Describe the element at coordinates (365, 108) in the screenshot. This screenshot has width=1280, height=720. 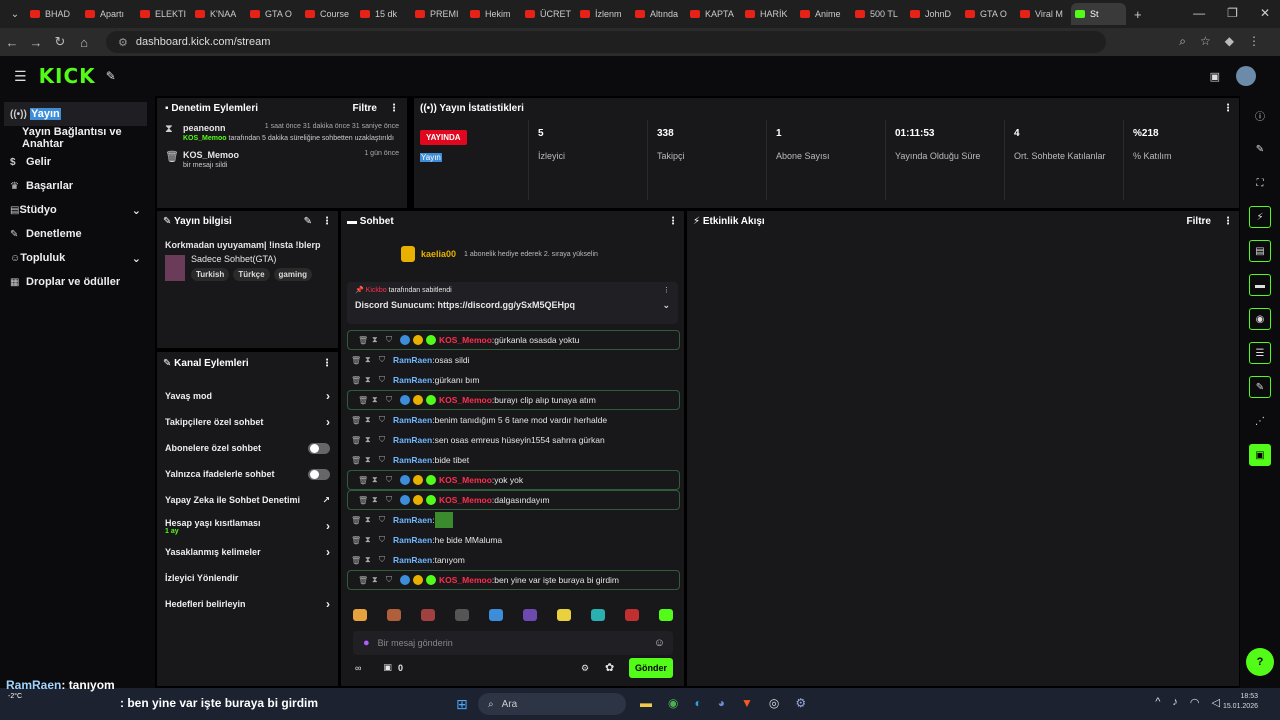
I see `filter-button: Filtre` at that location.